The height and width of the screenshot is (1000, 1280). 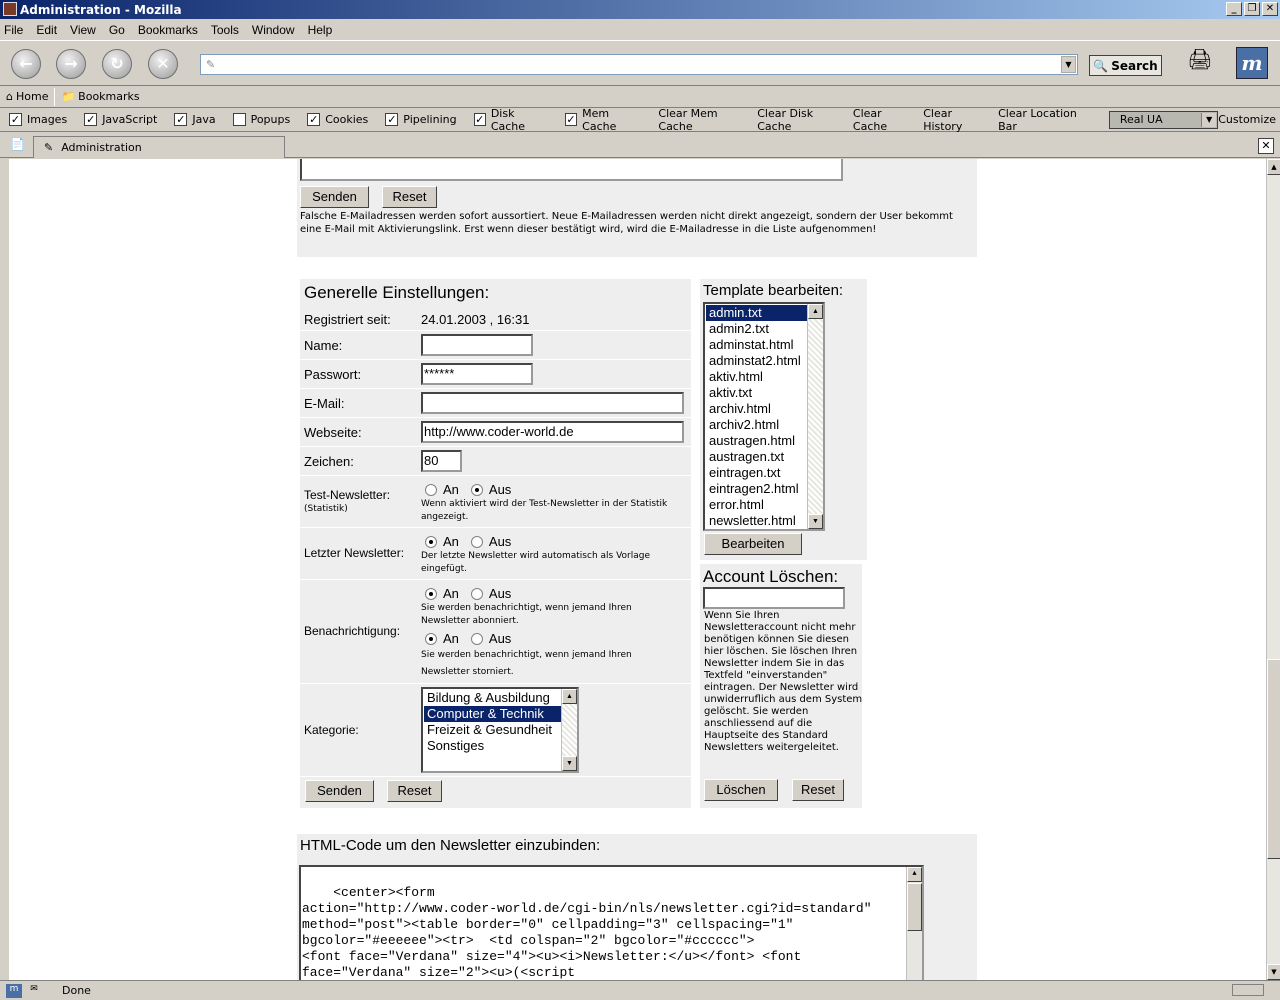 I want to click on menu-edit: Edit, so click(x=46, y=30).